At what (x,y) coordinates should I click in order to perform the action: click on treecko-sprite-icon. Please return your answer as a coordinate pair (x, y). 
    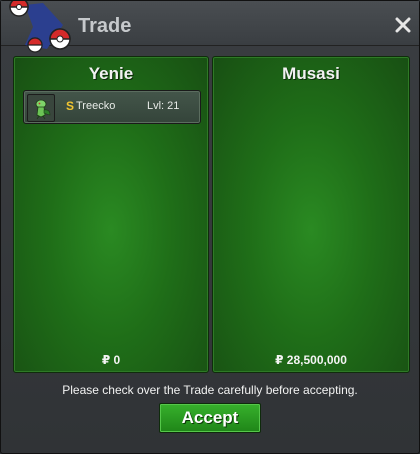
    Looking at the image, I should click on (41, 108).